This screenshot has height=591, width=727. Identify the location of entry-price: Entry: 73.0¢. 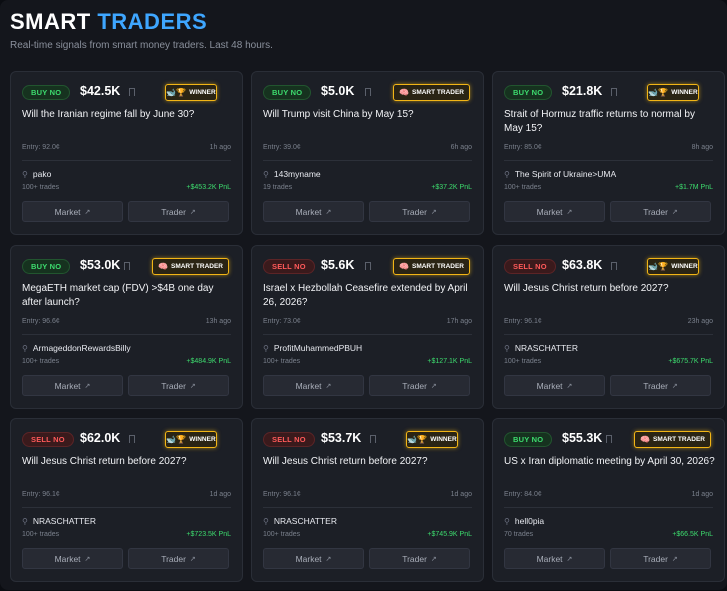
(282, 321).